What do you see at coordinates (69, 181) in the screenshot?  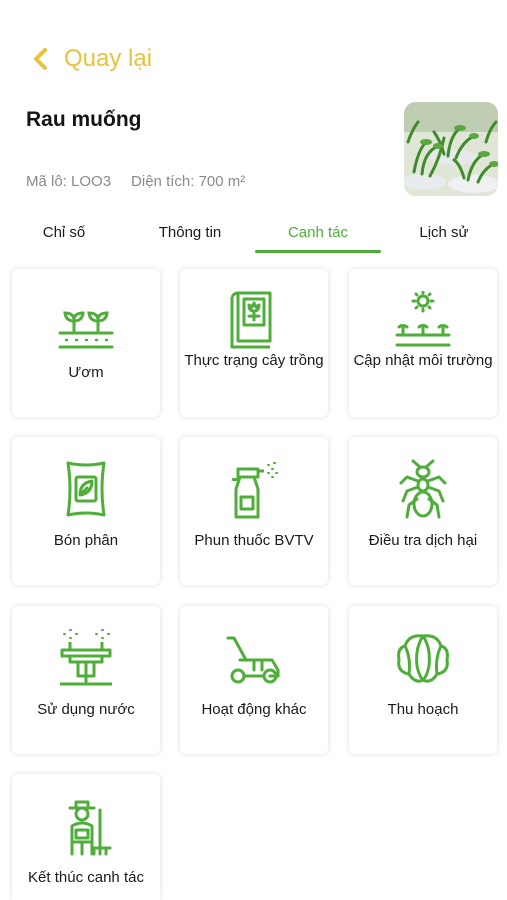 I see `lot-code: Mã lô: LOO3` at bounding box center [69, 181].